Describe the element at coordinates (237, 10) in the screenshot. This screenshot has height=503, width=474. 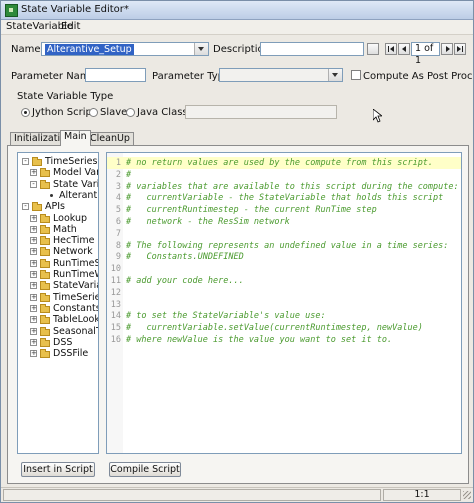
I see `title-bar: State Variable Editor*` at that location.